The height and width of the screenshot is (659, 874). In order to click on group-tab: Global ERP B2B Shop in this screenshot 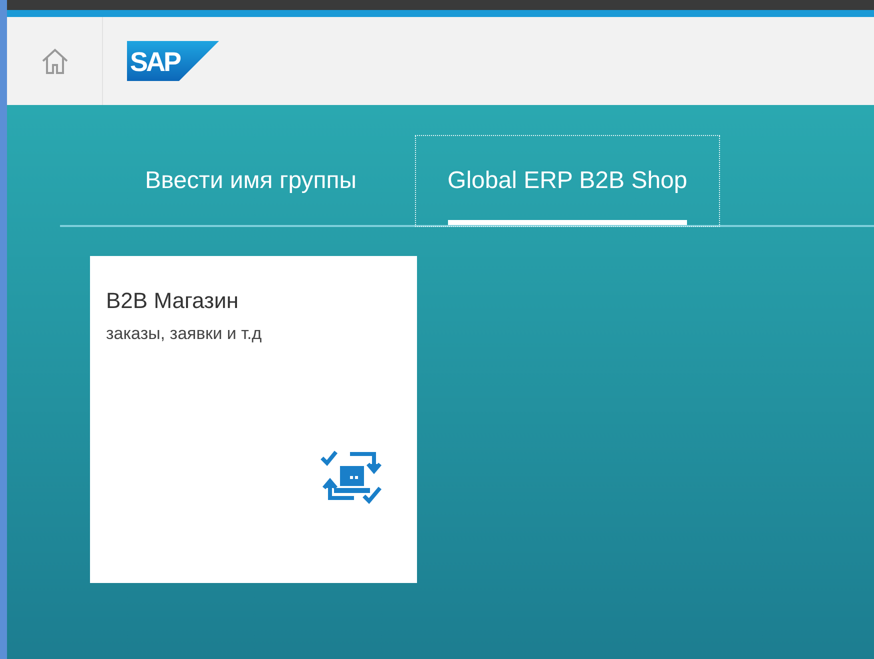, I will do `click(567, 181)`.